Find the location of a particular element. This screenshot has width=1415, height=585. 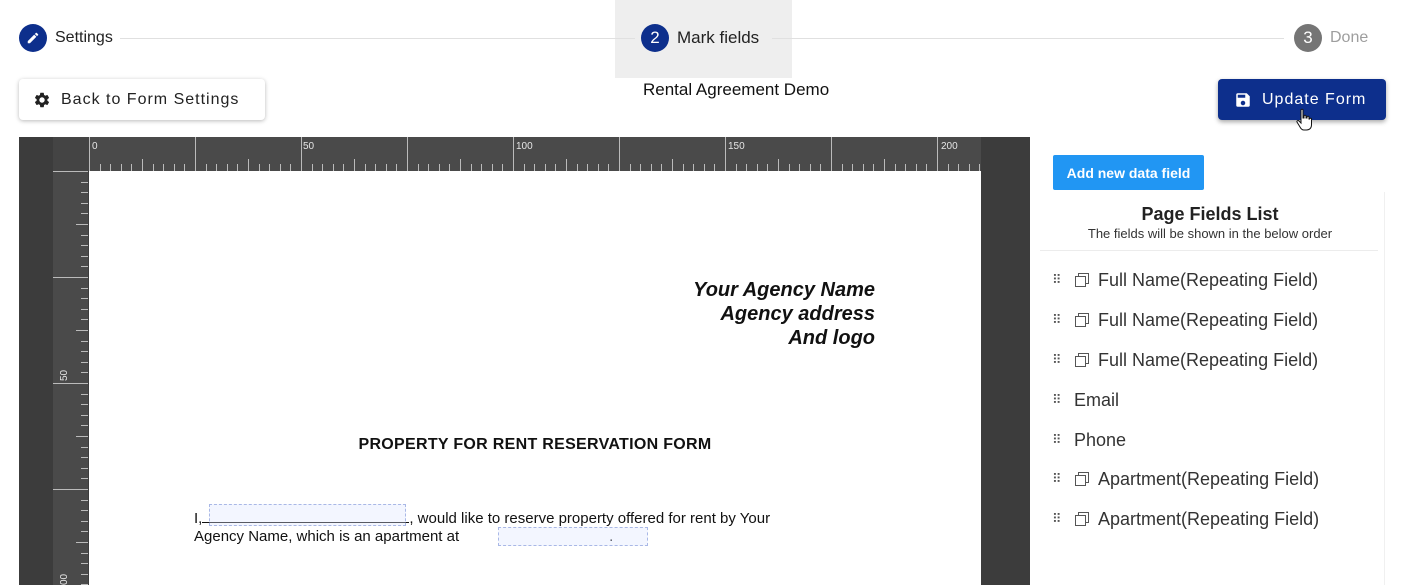

document-title: PROPERTY FOR RENT RESERVATION FORM is located at coordinates (535, 444).